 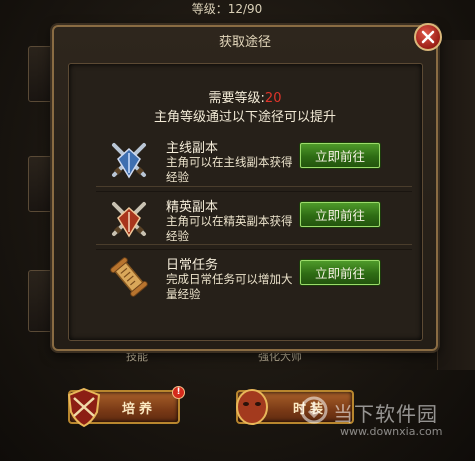 I want to click on route-item-daily-quest: 日常任务 完成日常任务可以增加大量经验 立即前往, so click(x=254, y=276).